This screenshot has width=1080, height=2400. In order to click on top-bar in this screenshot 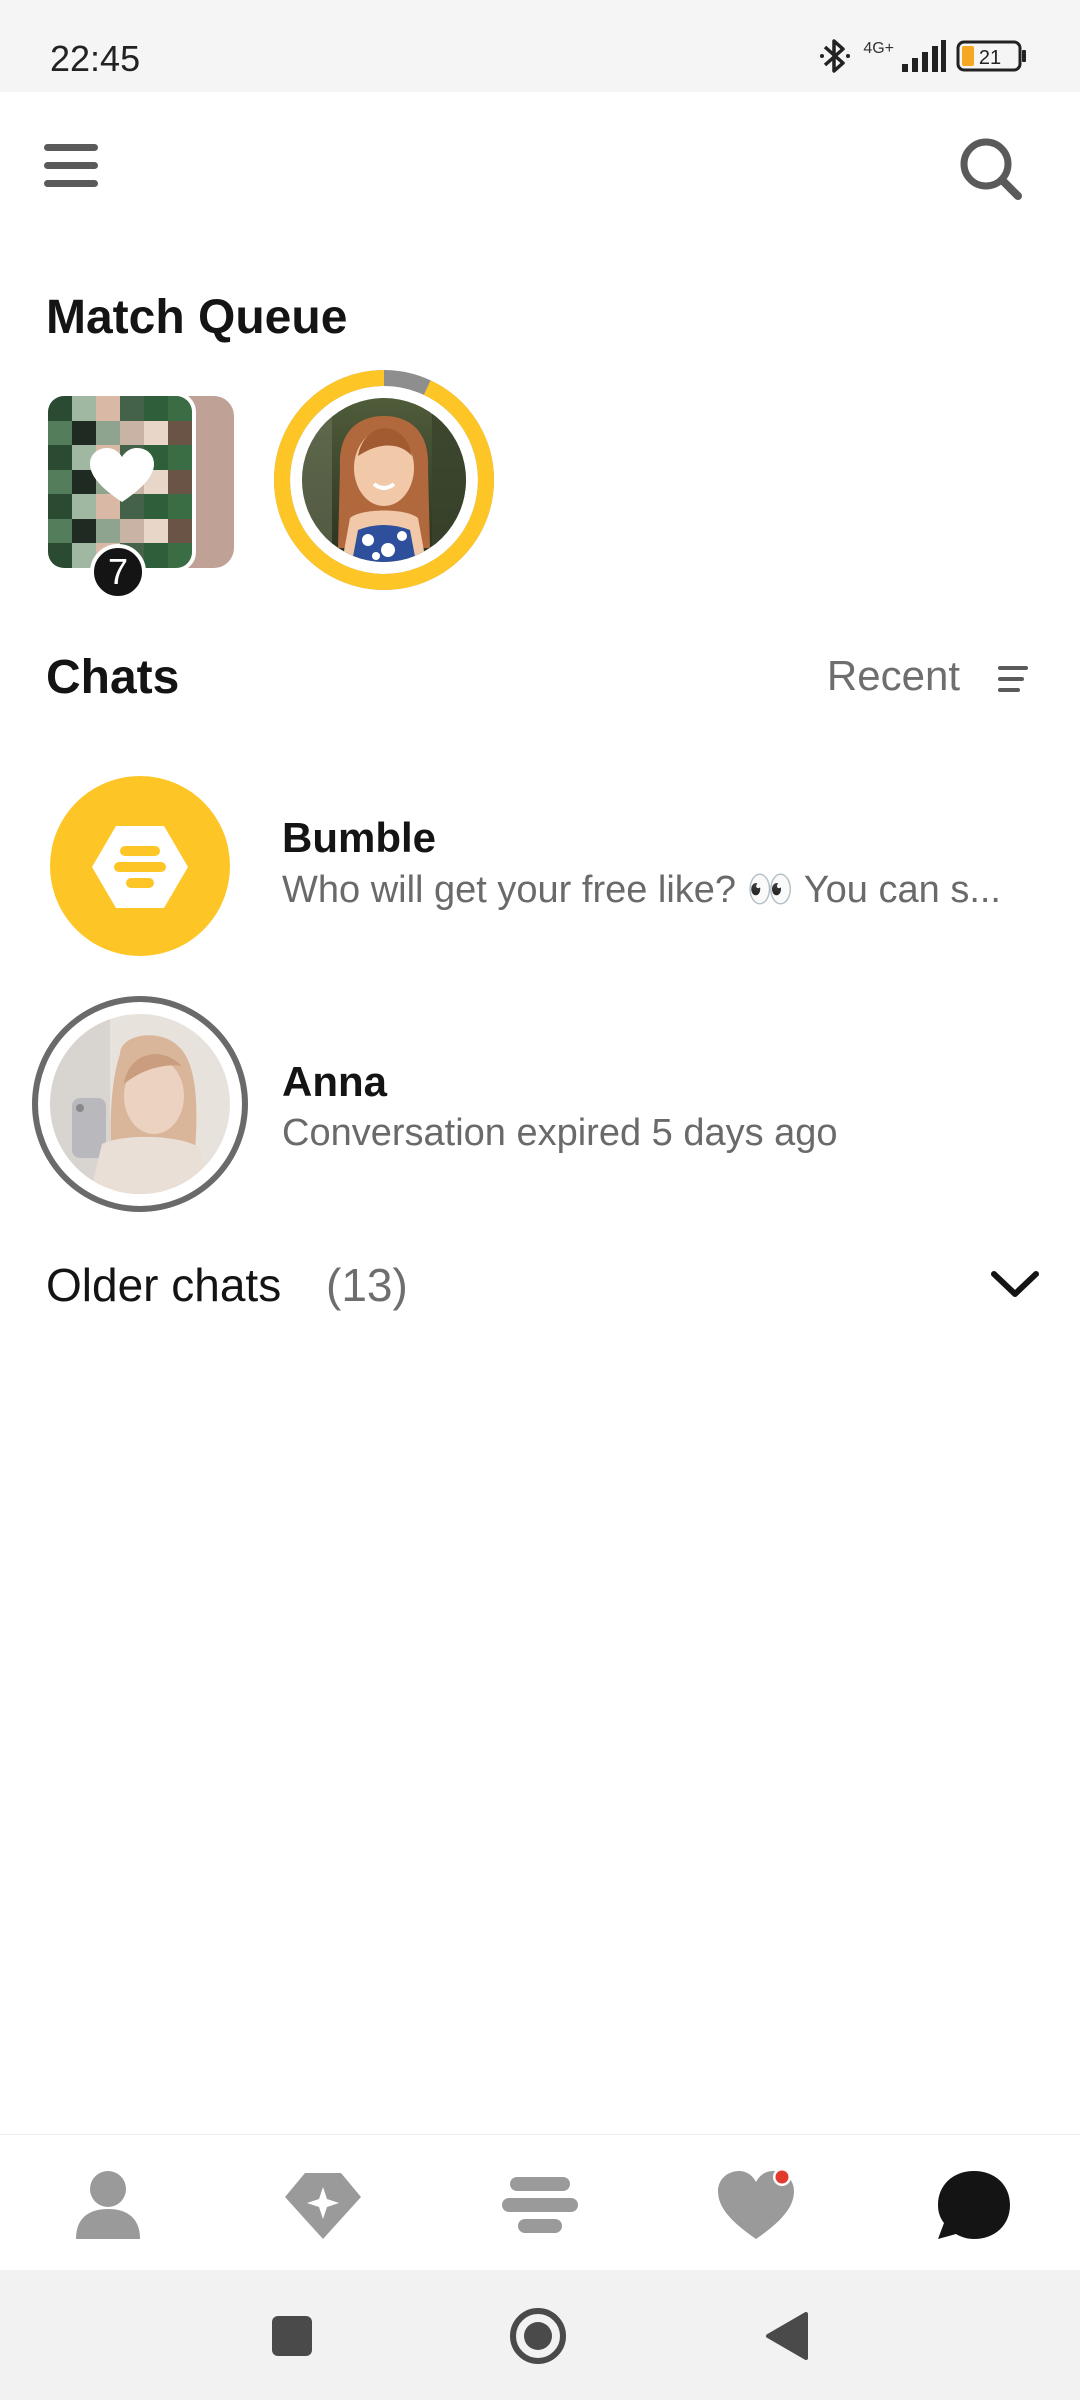, I will do `click(540, 172)`.